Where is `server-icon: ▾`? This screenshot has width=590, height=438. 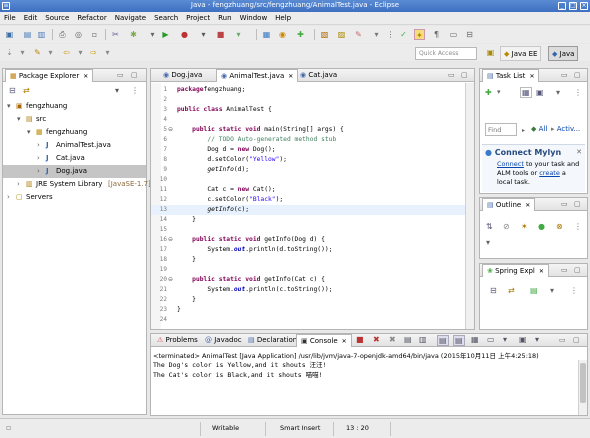
server-icon: ▾ is located at coordinates (238, 34).